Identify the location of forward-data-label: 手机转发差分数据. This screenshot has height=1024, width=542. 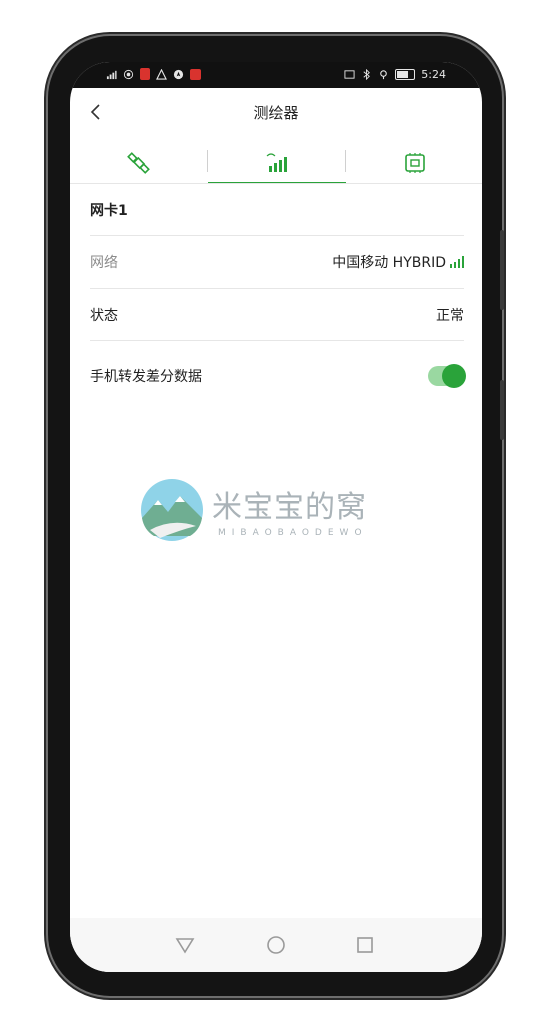
(146, 377).